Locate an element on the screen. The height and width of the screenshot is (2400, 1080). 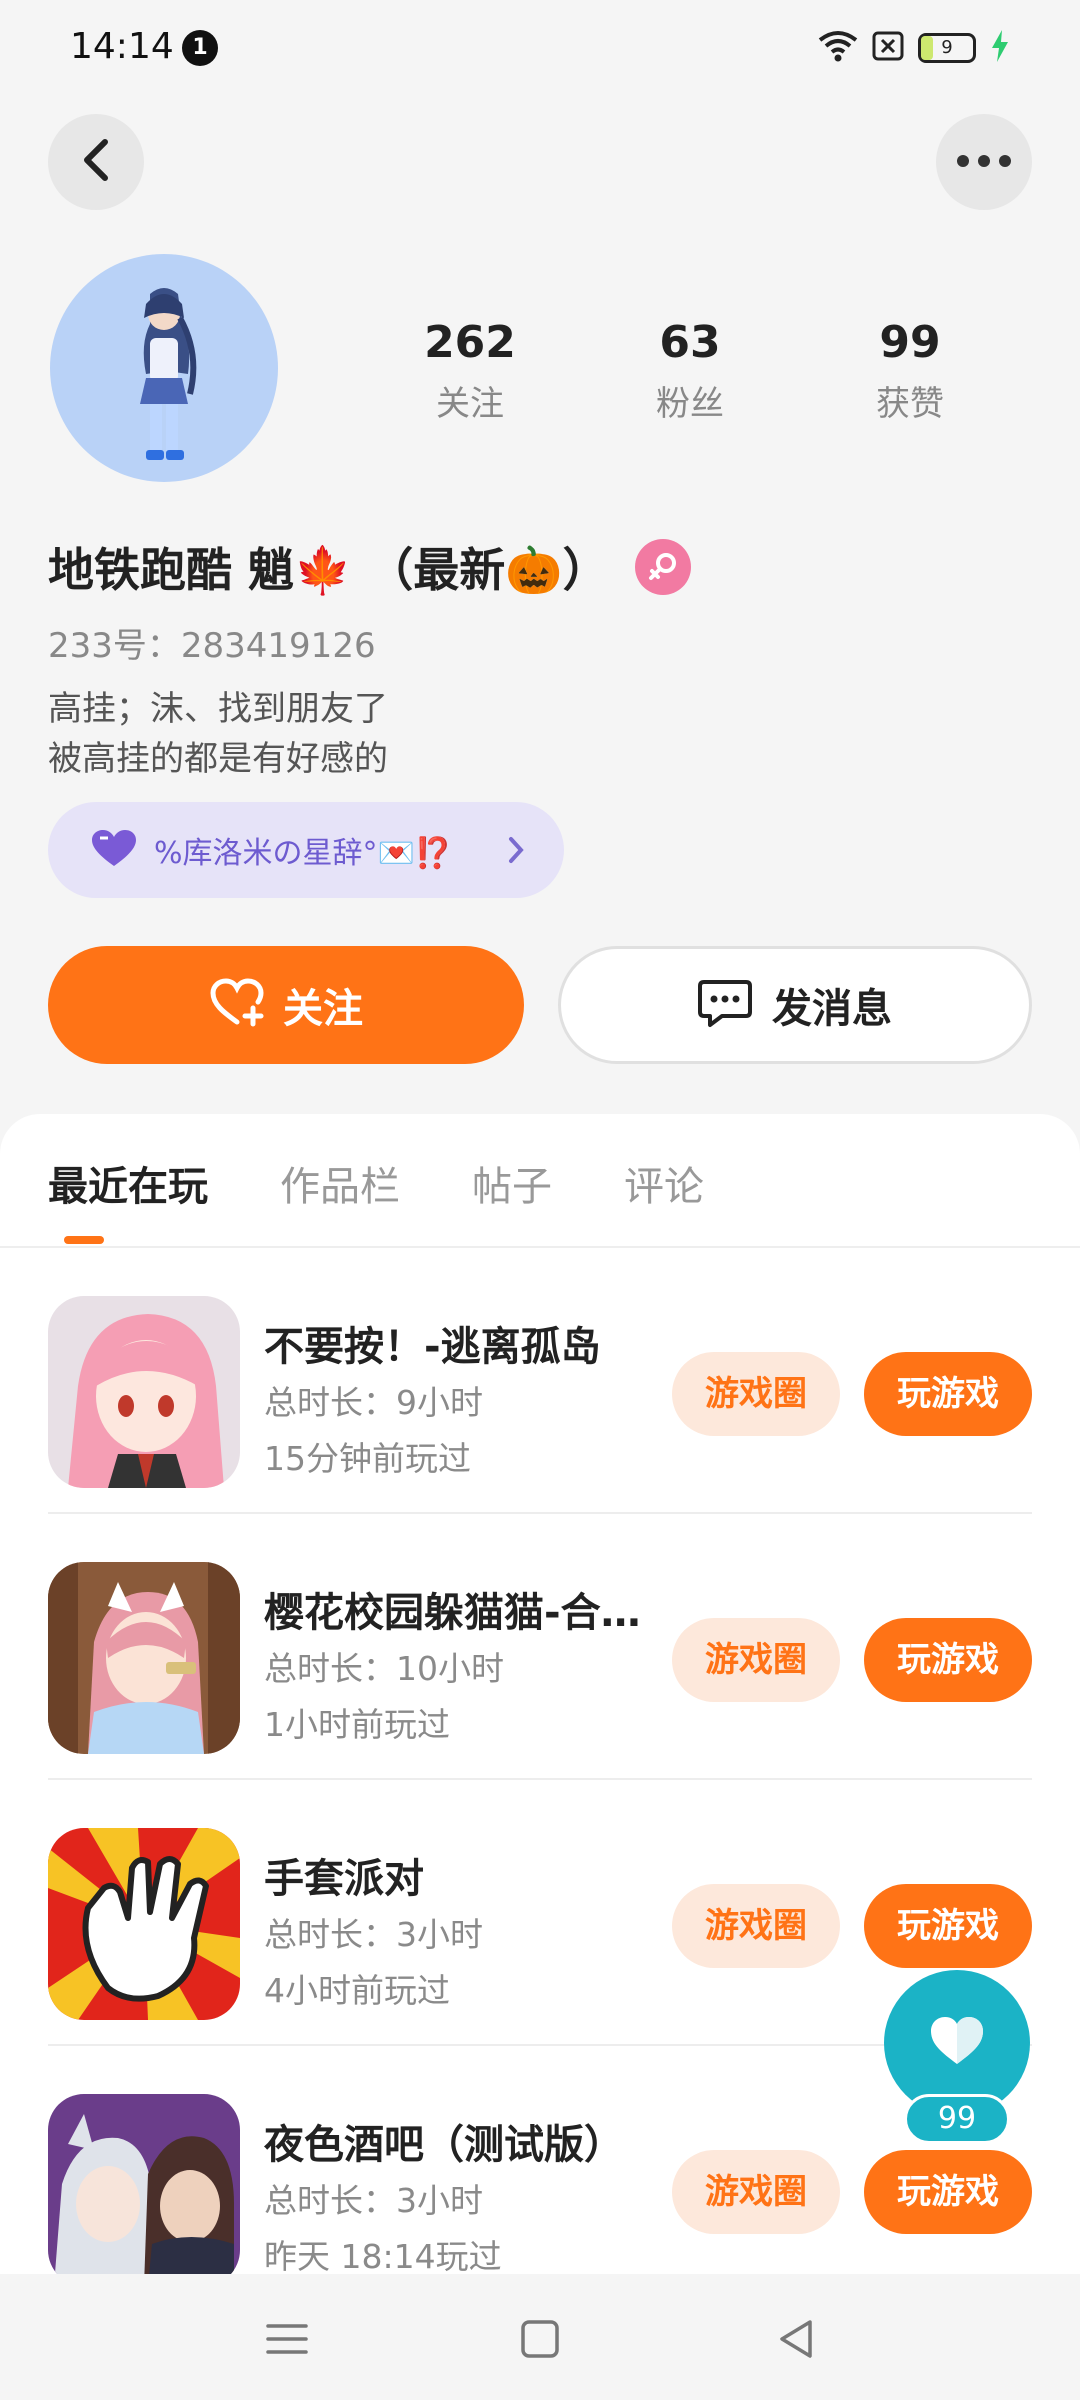
game-title: 夜色酒吧（测试版） is located at coordinates (444, 2145).